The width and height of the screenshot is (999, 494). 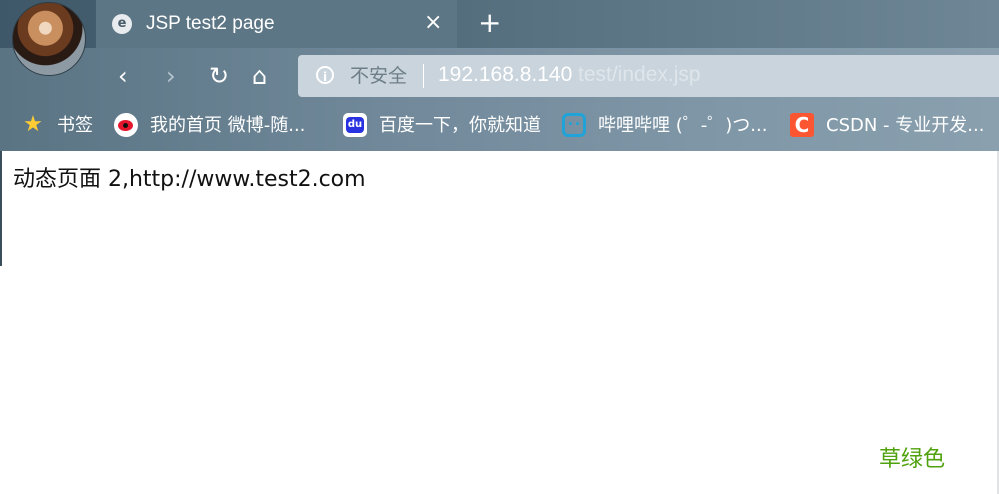 I want to click on csdn-icon: C, so click(x=802, y=125).